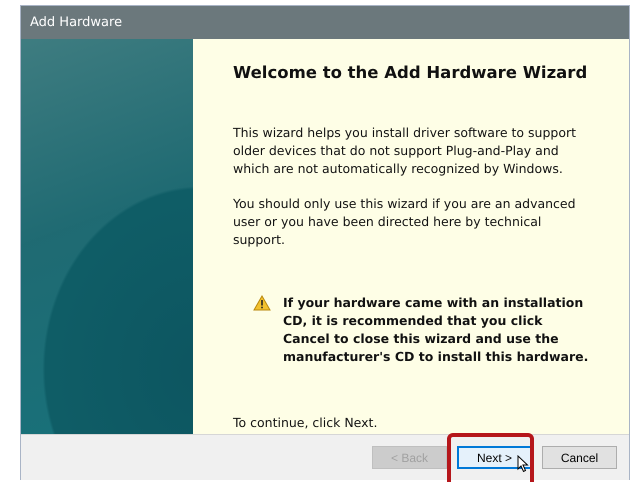 The height and width of the screenshot is (482, 635). I want to click on warning-icon, so click(262, 303).